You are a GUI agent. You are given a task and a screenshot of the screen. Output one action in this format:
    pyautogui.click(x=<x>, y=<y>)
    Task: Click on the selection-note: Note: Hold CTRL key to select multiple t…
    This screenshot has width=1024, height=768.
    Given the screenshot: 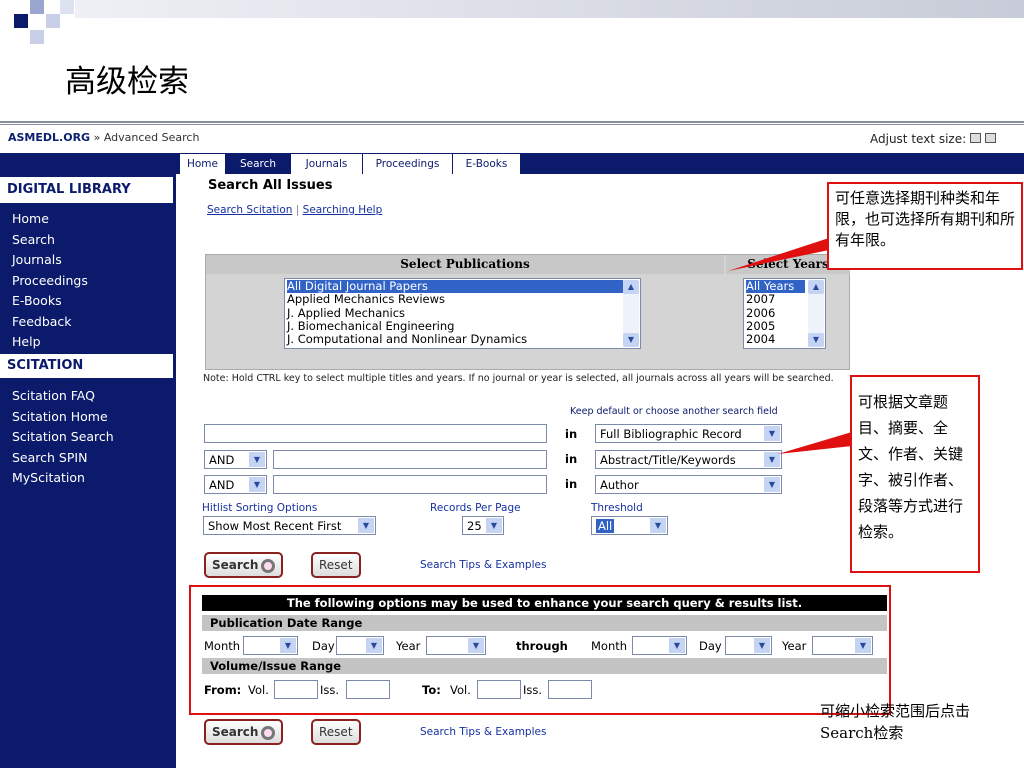 What is the action you would take?
    pyautogui.click(x=518, y=378)
    